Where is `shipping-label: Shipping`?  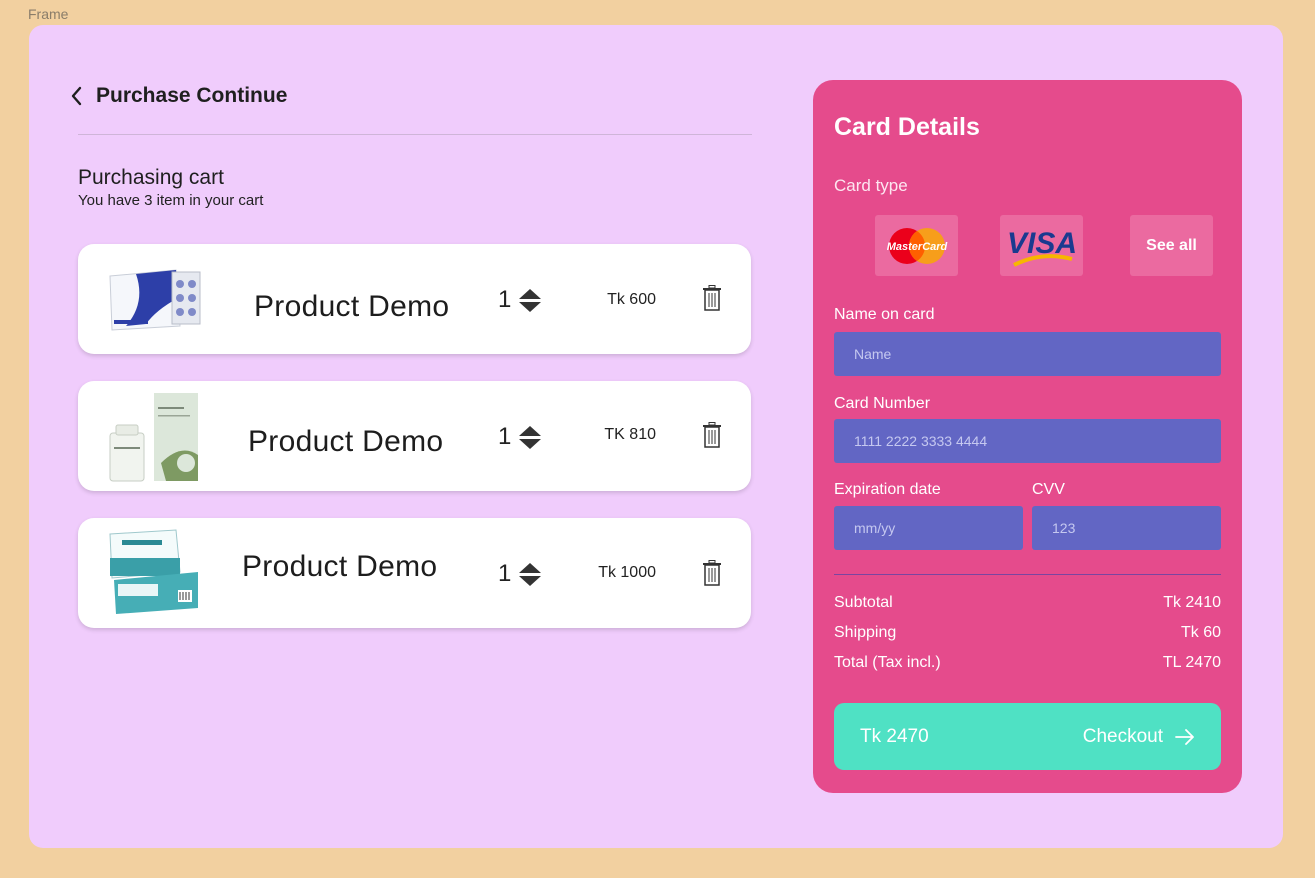
shipping-label: Shipping is located at coordinates (865, 632).